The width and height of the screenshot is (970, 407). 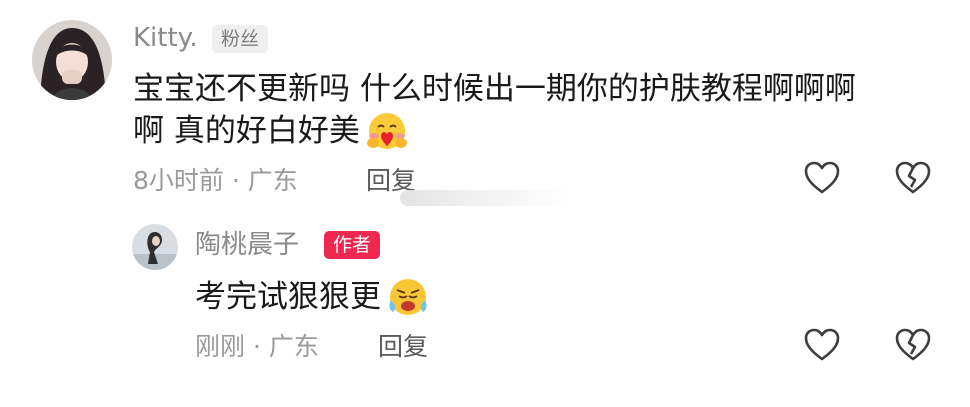 I want to click on fan-badge: 粉丝, so click(x=240, y=39).